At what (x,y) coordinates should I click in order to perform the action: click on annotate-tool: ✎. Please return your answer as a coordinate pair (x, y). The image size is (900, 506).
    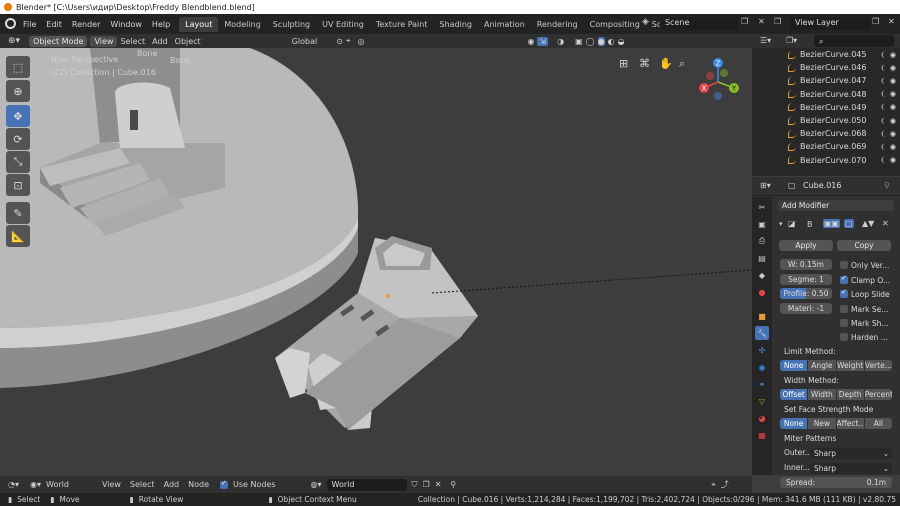
    Looking at the image, I should click on (18, 213).